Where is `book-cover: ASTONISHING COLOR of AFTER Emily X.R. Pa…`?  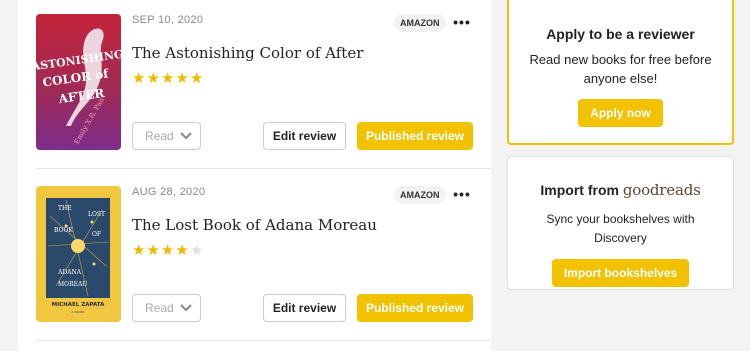
book-cover: ASTONISHING COLOR of AFTER Emily X.R. Pa… is located at coordinates (78, 82).